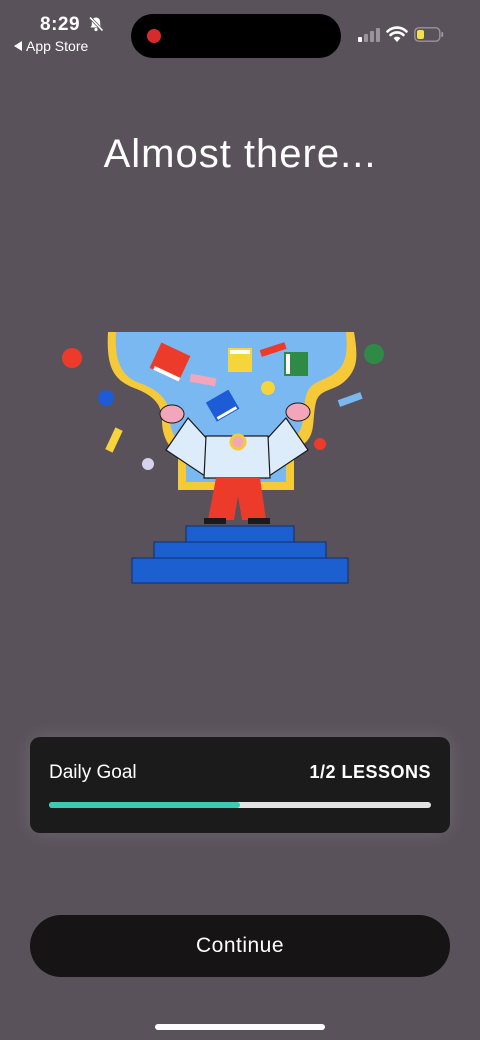 The image size is (480, 1040). What do you see at coordinates (240, 785) in the screenshot?
I see `daily-goal-card: Daily Goal 1/2 LESSONS` at bounding box center [240, 785].